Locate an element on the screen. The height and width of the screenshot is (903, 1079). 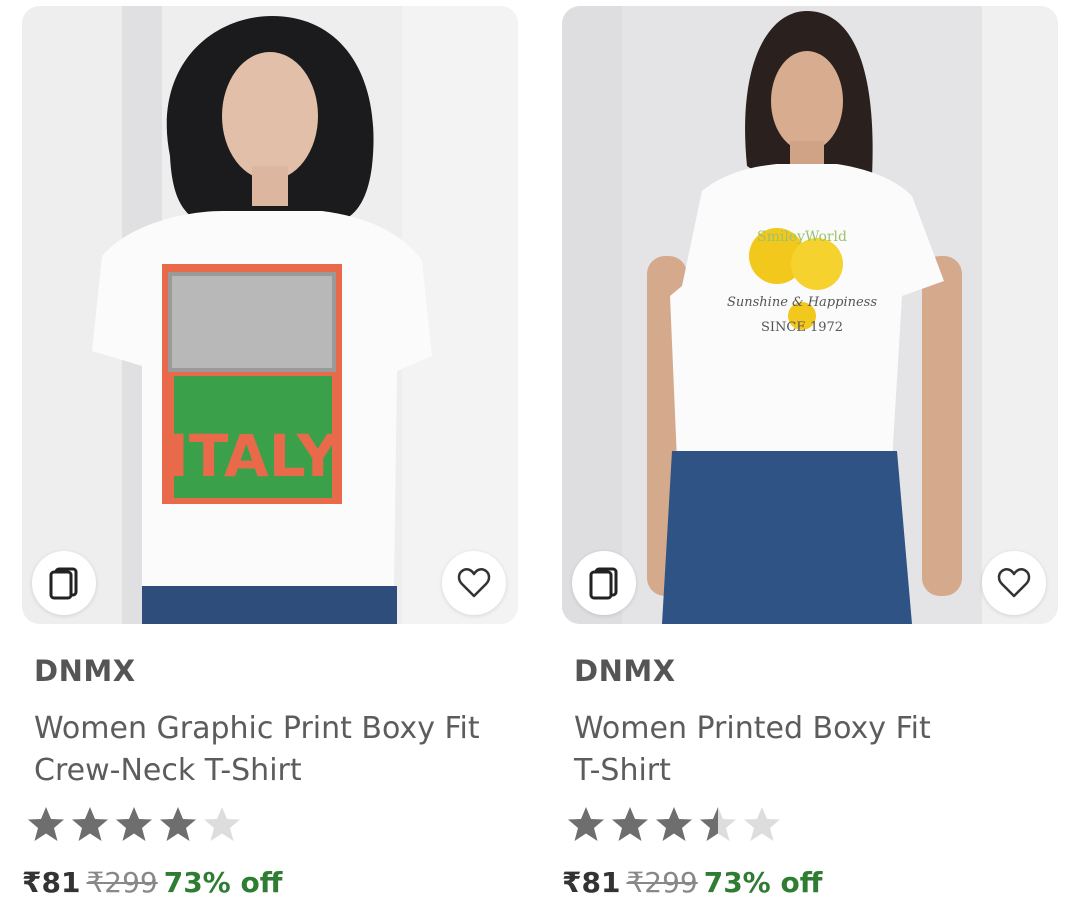
product-title-line: T-Shirt is located at coordinates (622, 770).